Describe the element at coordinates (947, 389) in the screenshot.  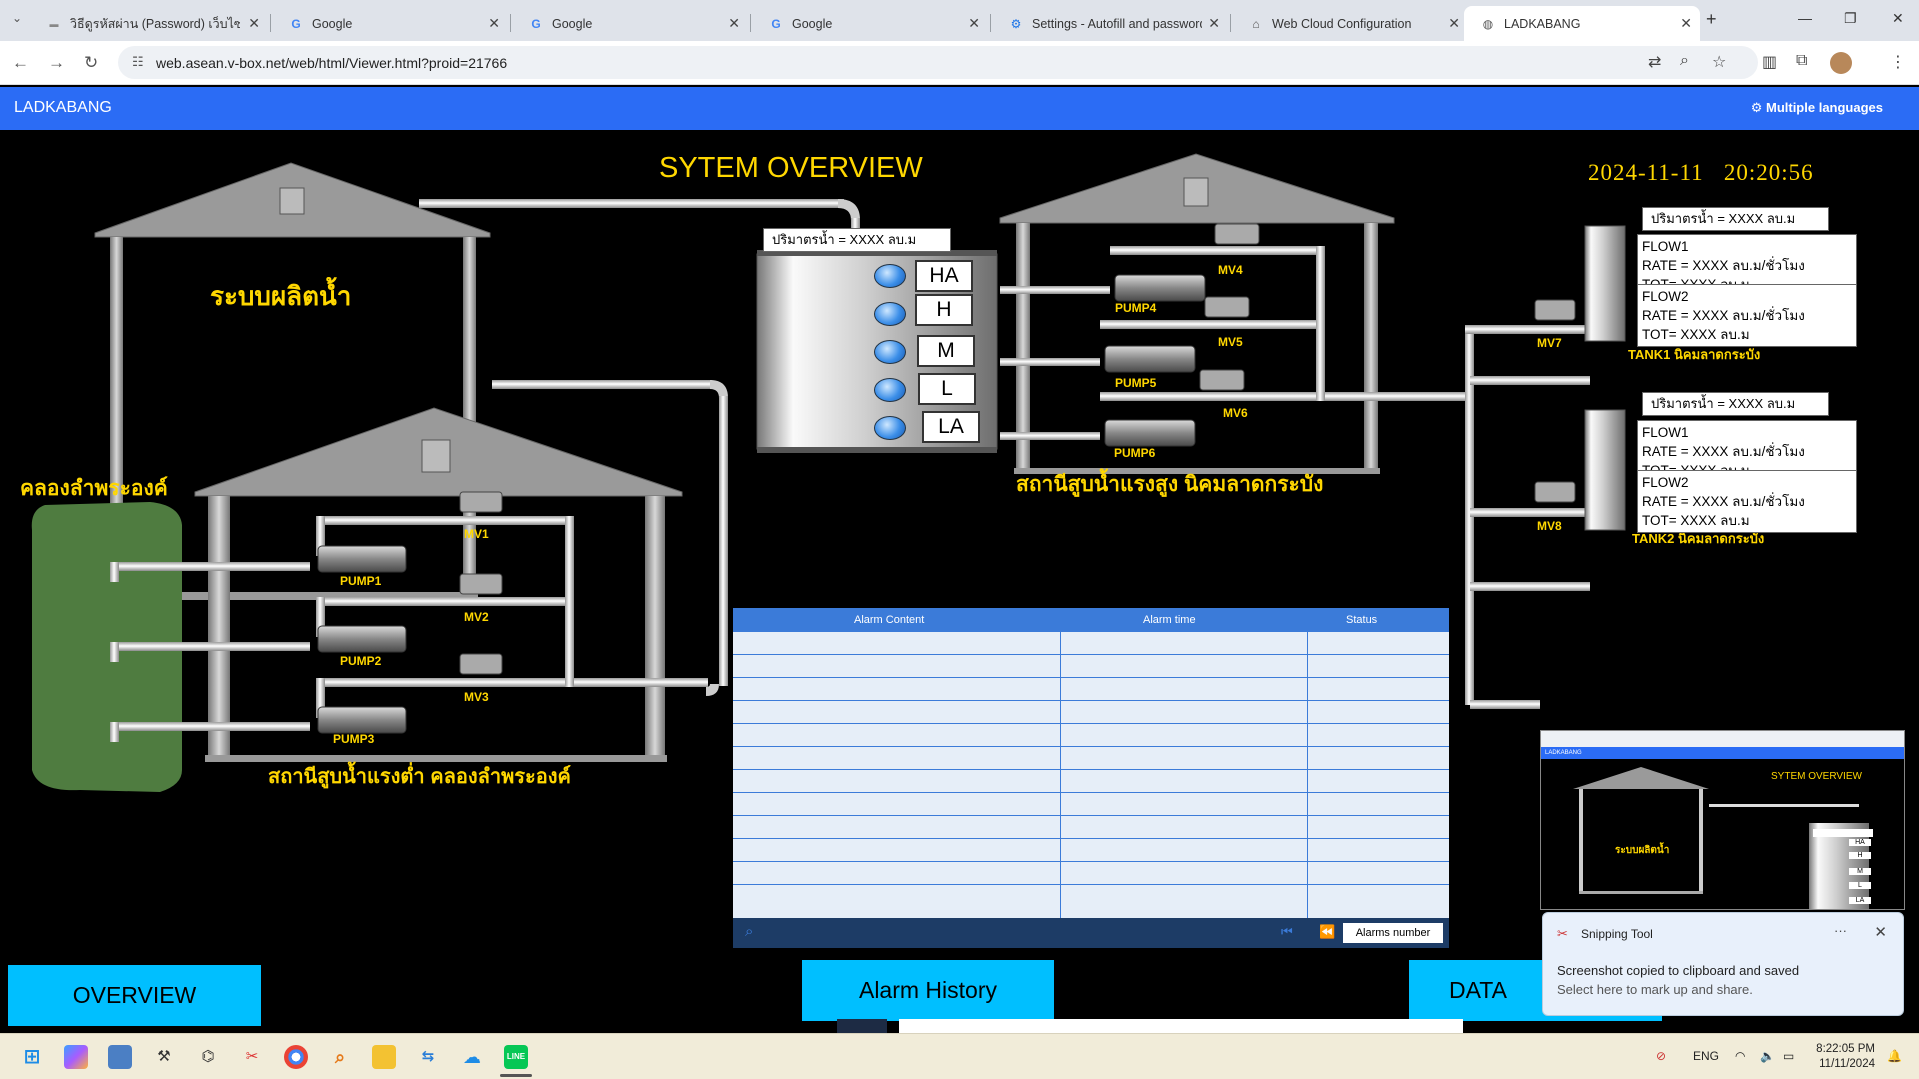
I see `level-l: L` at that location.